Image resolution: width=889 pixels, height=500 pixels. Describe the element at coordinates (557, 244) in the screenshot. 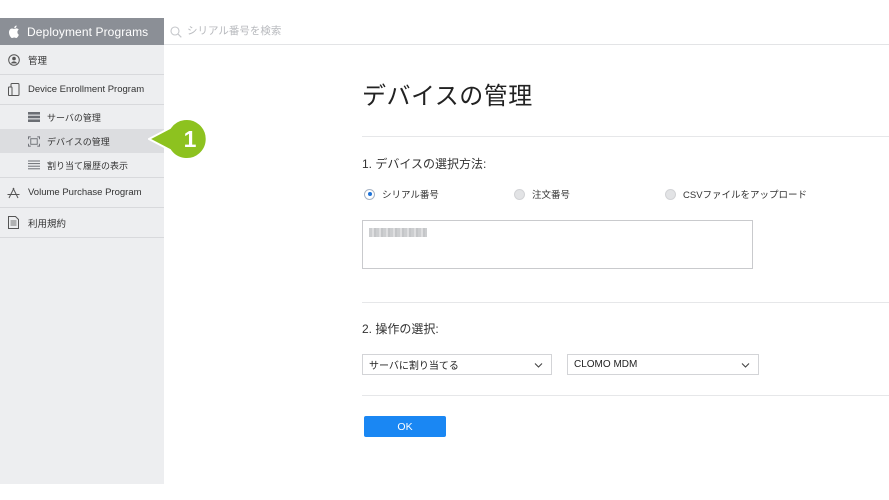

I see `serial-textarea` at that location.